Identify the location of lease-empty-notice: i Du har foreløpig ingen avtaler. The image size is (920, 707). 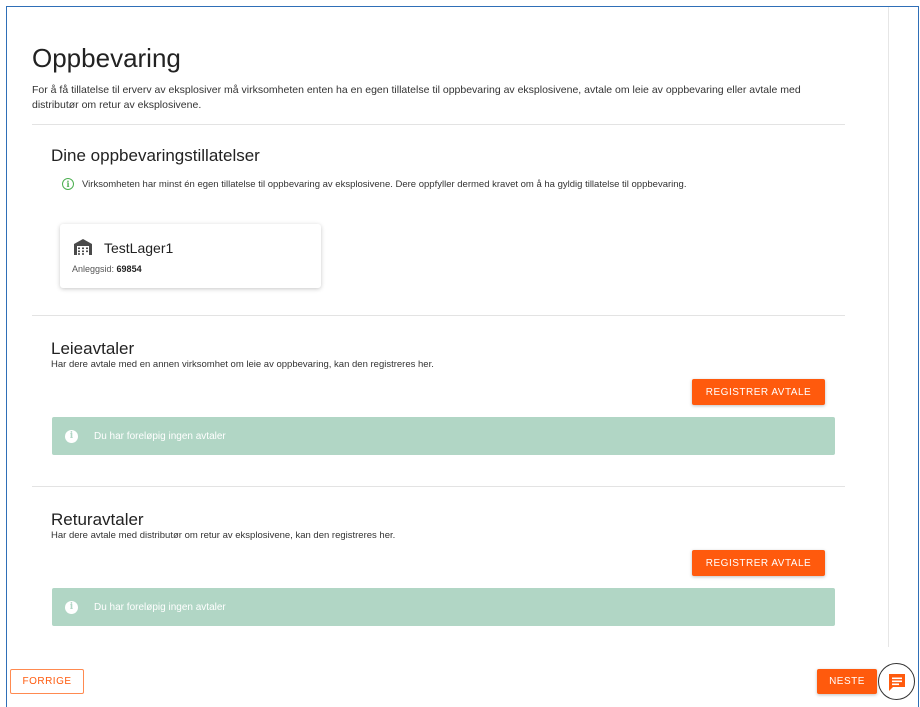
(443, 436).